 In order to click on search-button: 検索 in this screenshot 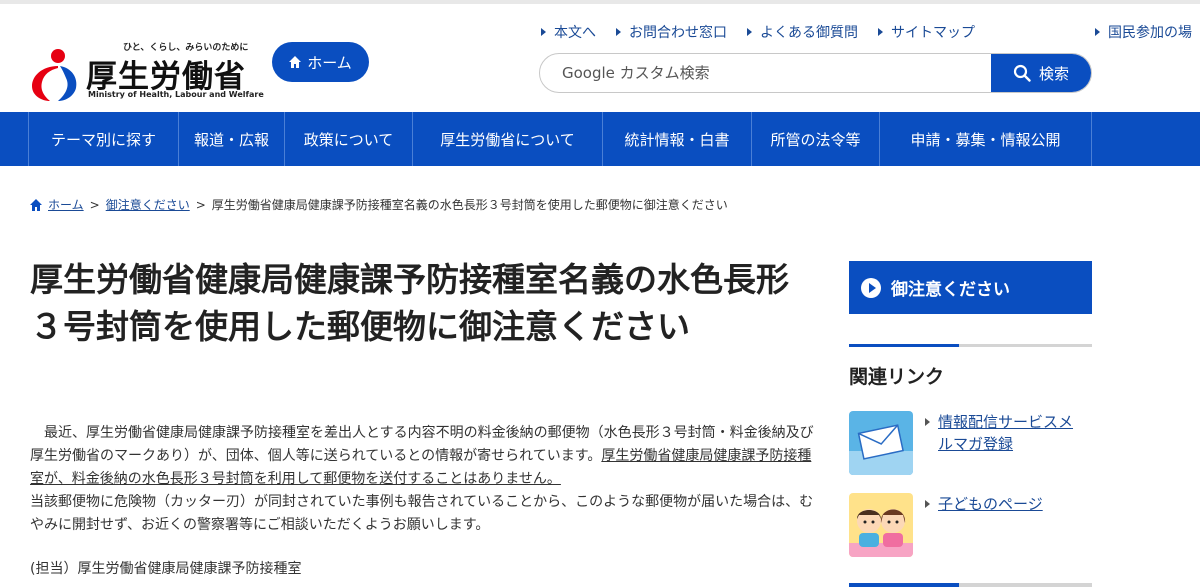, I will do `click(1041, 73)`.